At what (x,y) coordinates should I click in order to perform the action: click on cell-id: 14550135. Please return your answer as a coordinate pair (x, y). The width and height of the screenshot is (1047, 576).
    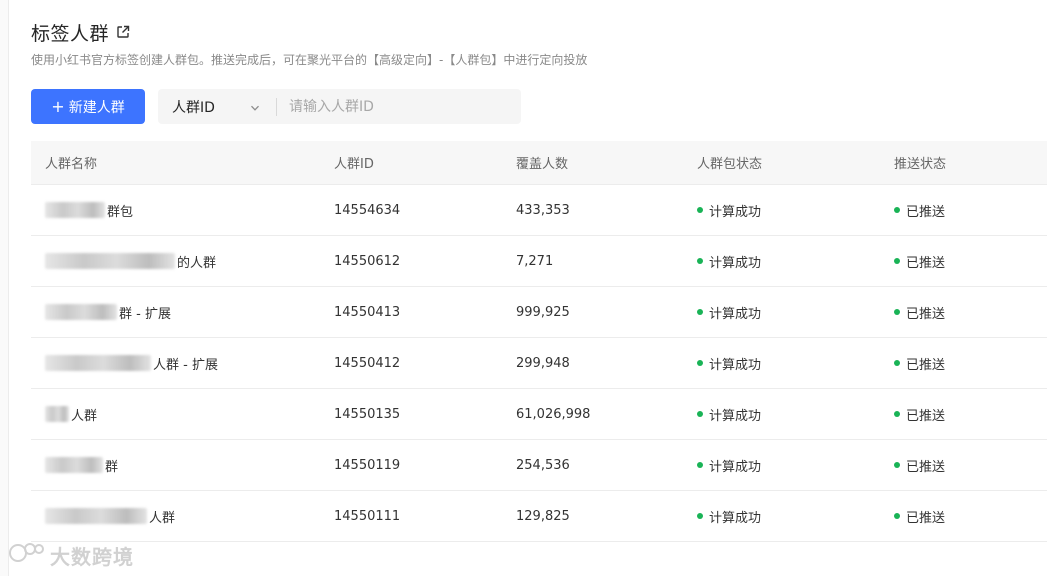
    Looking at the image, I should click on (367, 414).